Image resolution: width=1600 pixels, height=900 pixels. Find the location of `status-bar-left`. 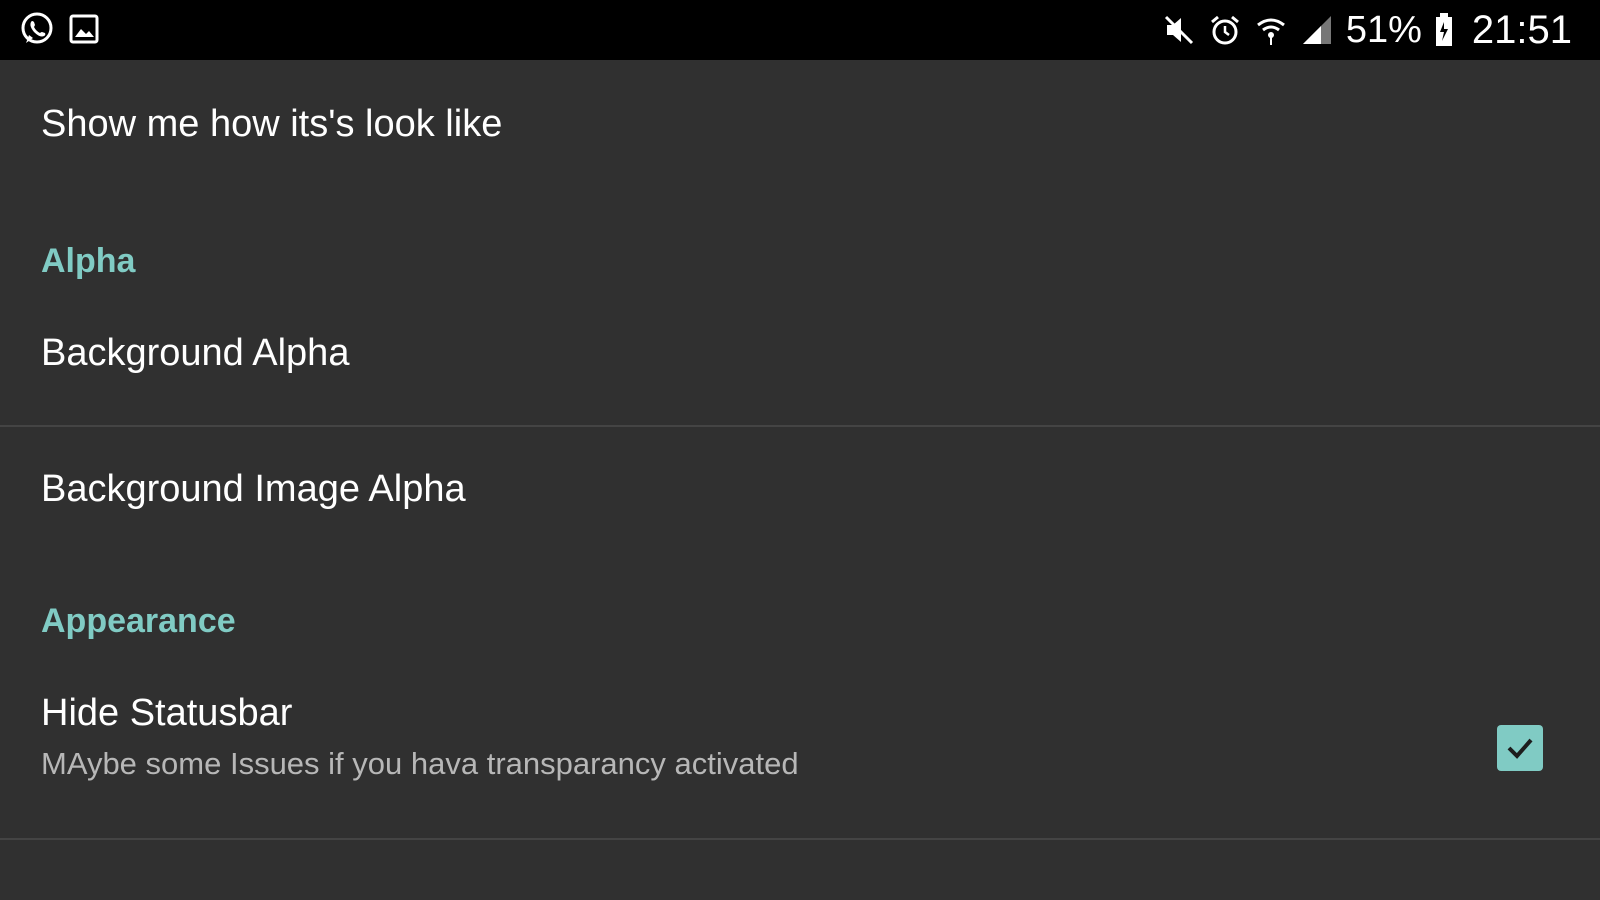

status-bar-left is located at coordinates (59, 29).